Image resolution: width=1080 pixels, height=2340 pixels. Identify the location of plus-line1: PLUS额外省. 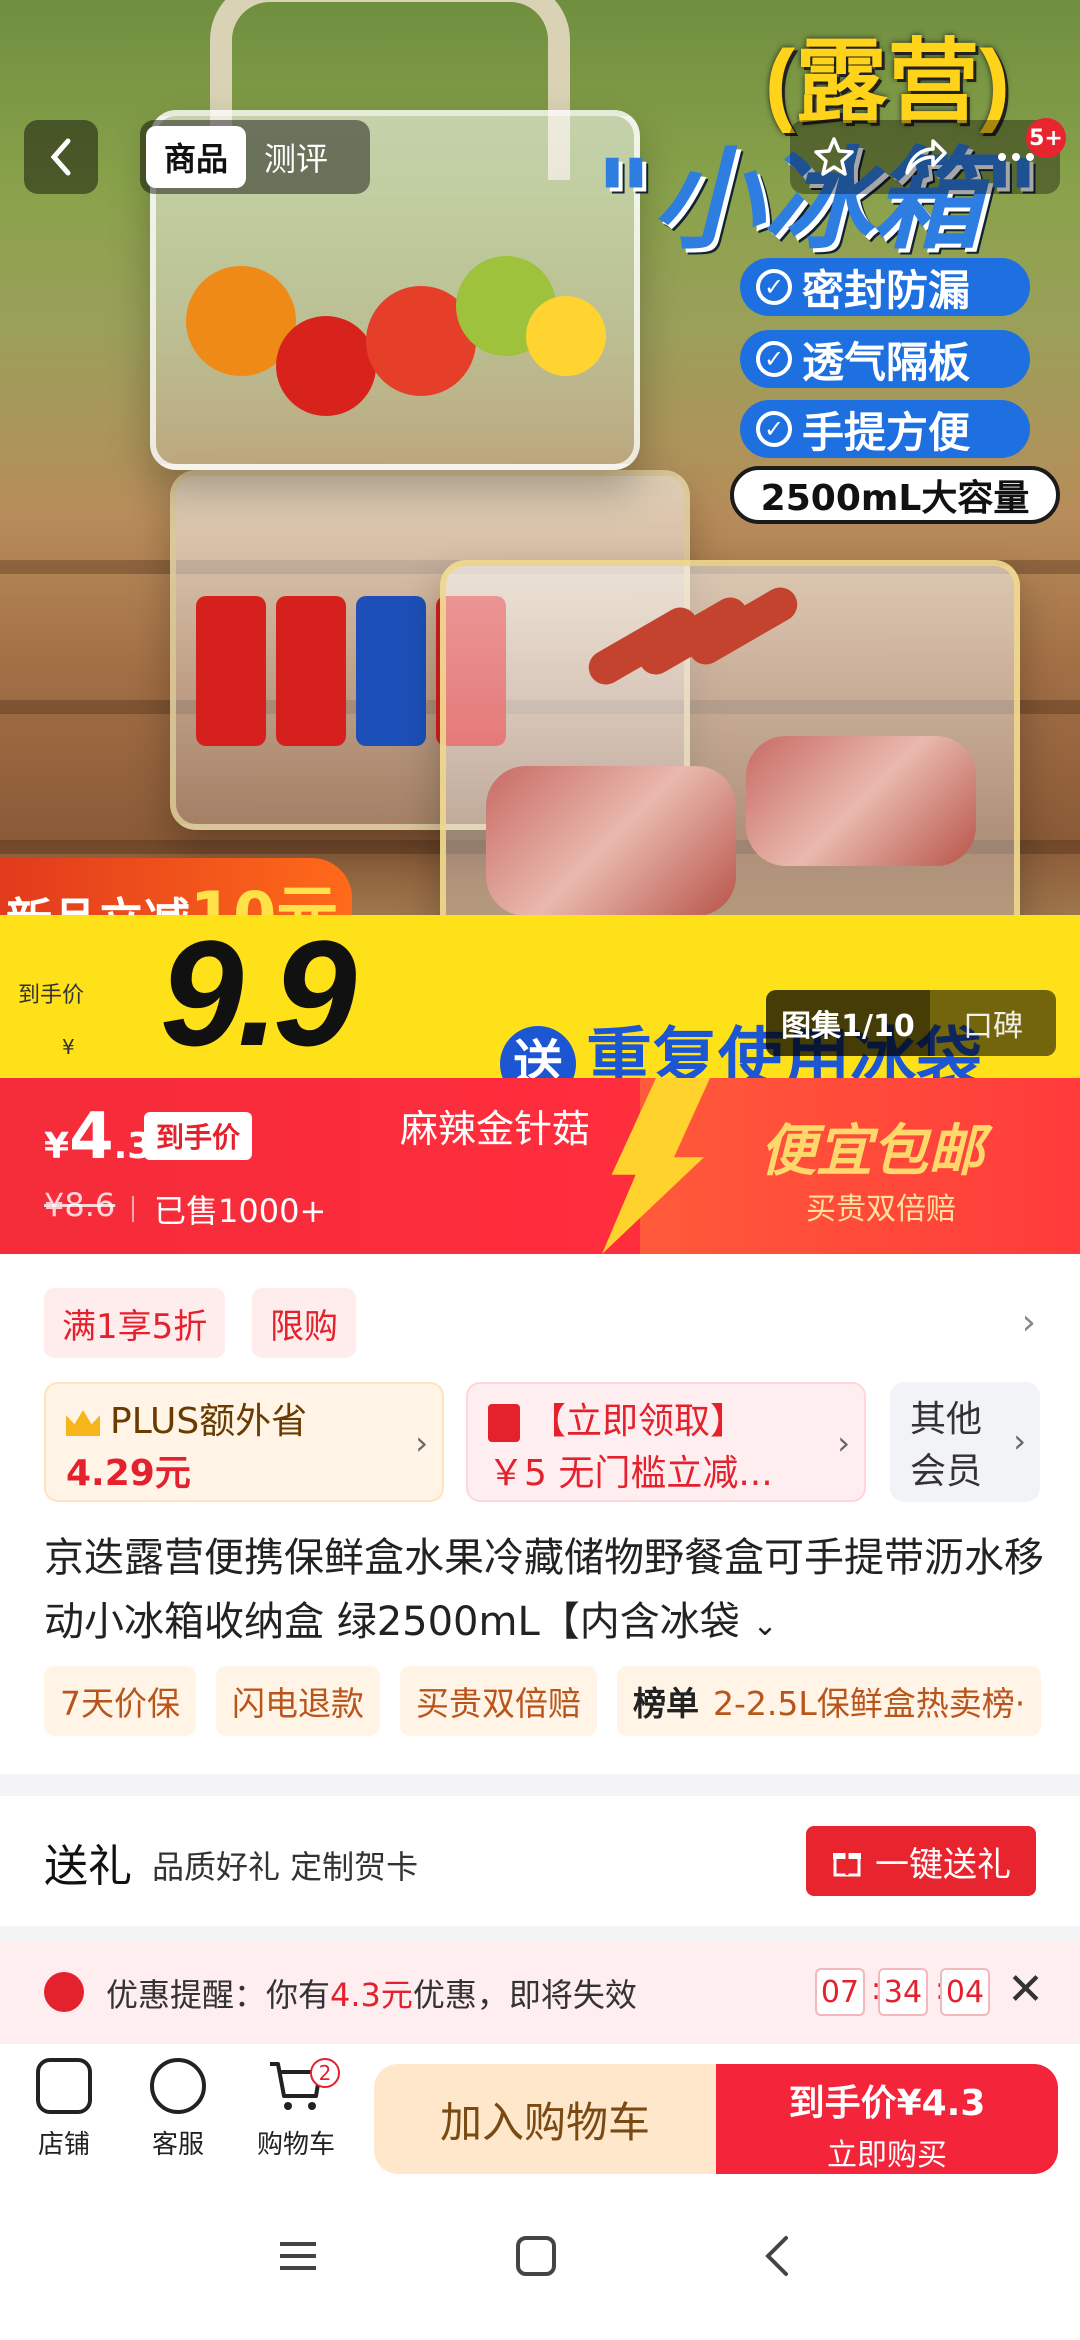
(244, 1418).